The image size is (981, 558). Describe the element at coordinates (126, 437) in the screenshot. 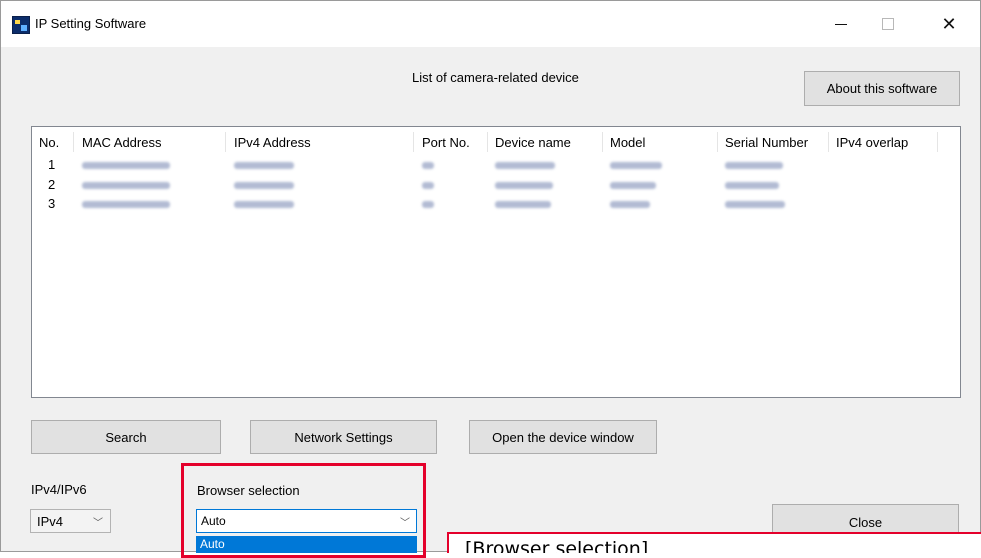

I see `search-button: Search` at that location.